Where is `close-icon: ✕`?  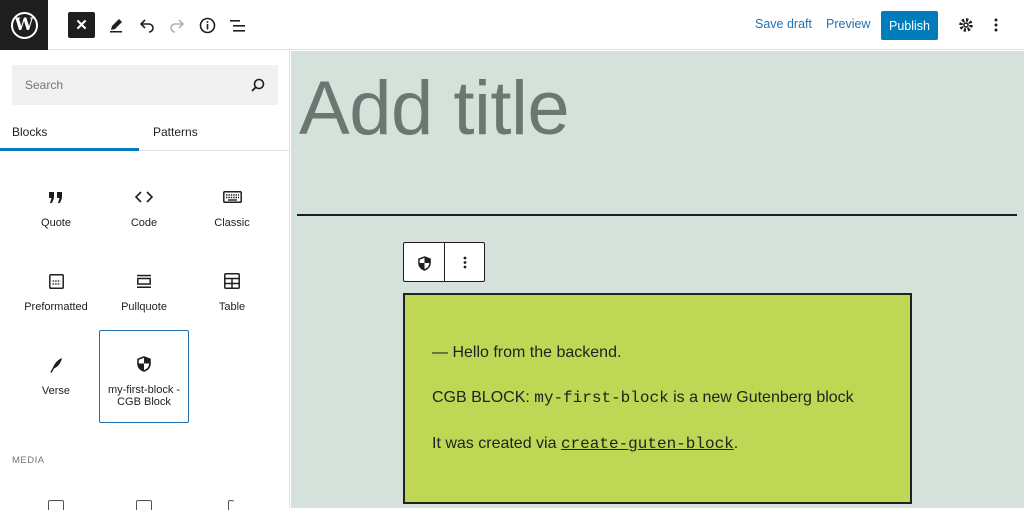 close-icon: ✕ is located at coordinates (81, 25).